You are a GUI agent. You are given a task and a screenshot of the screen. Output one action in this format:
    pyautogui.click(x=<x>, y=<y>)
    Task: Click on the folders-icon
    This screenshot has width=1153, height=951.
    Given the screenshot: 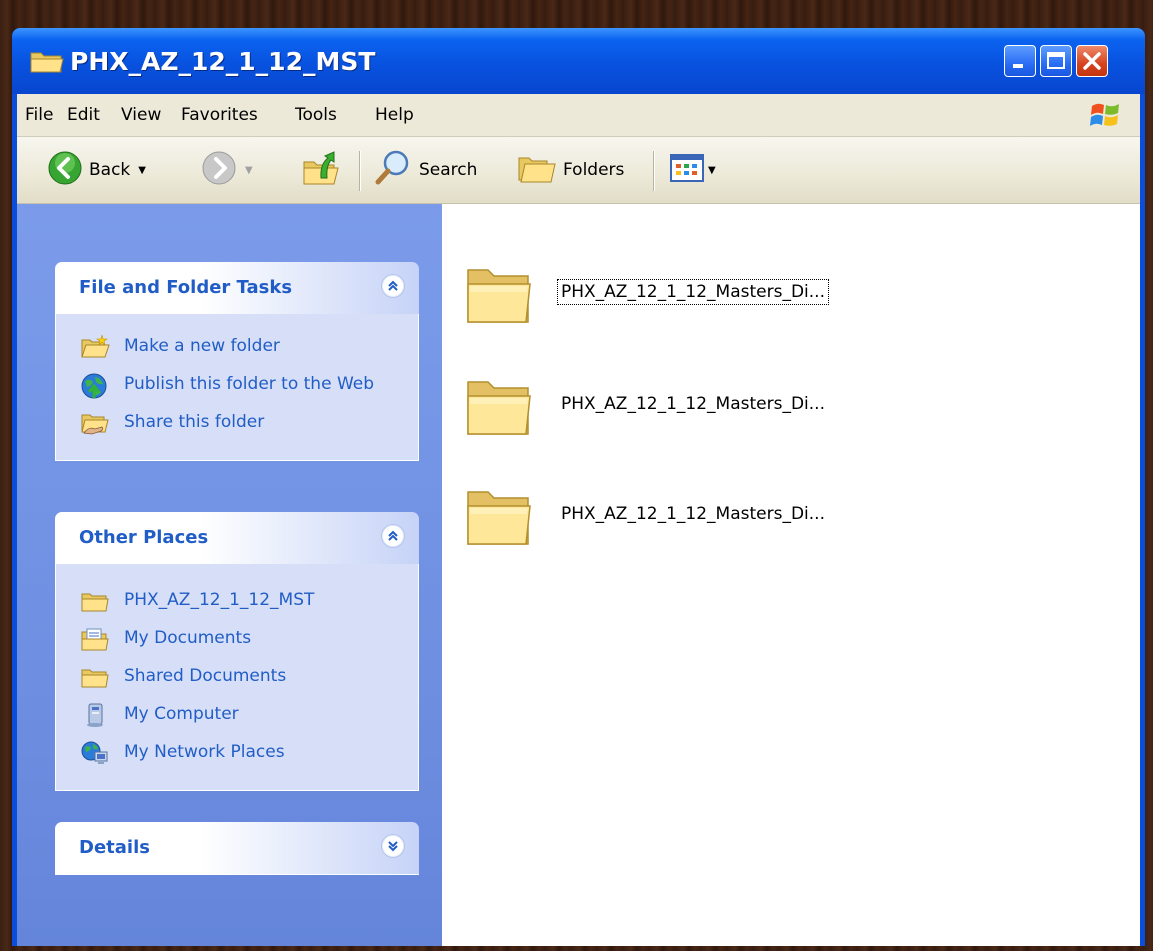 What is the action you would take?
    pyautogui.click(x=537, y=170)
    